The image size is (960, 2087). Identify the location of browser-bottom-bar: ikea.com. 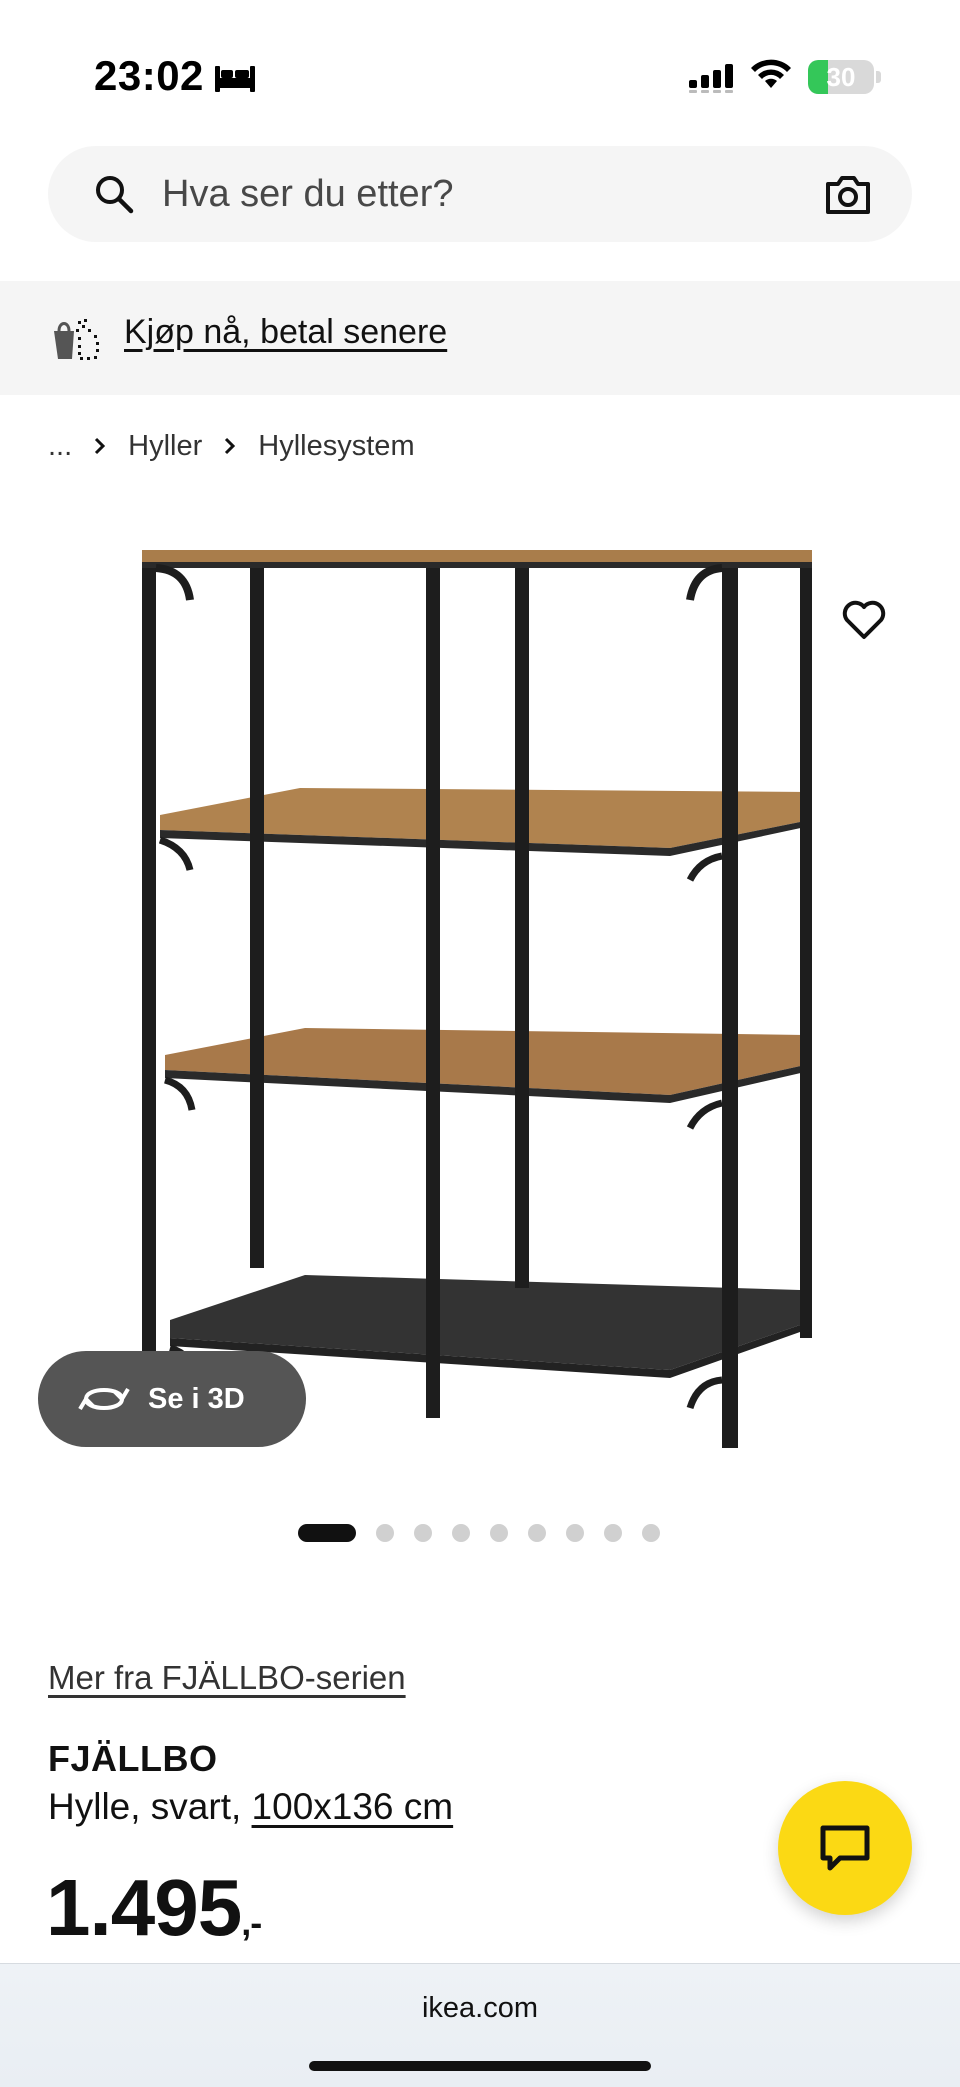
(480, 2025).